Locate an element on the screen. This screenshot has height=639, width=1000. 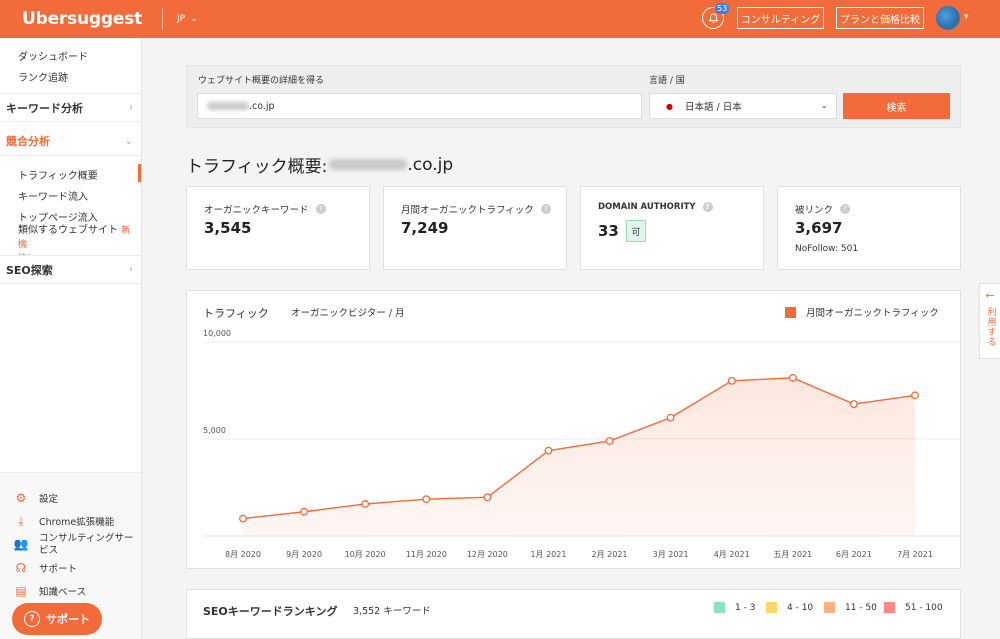
gear-icon: ⚙ is located at coordinates (21, 498).